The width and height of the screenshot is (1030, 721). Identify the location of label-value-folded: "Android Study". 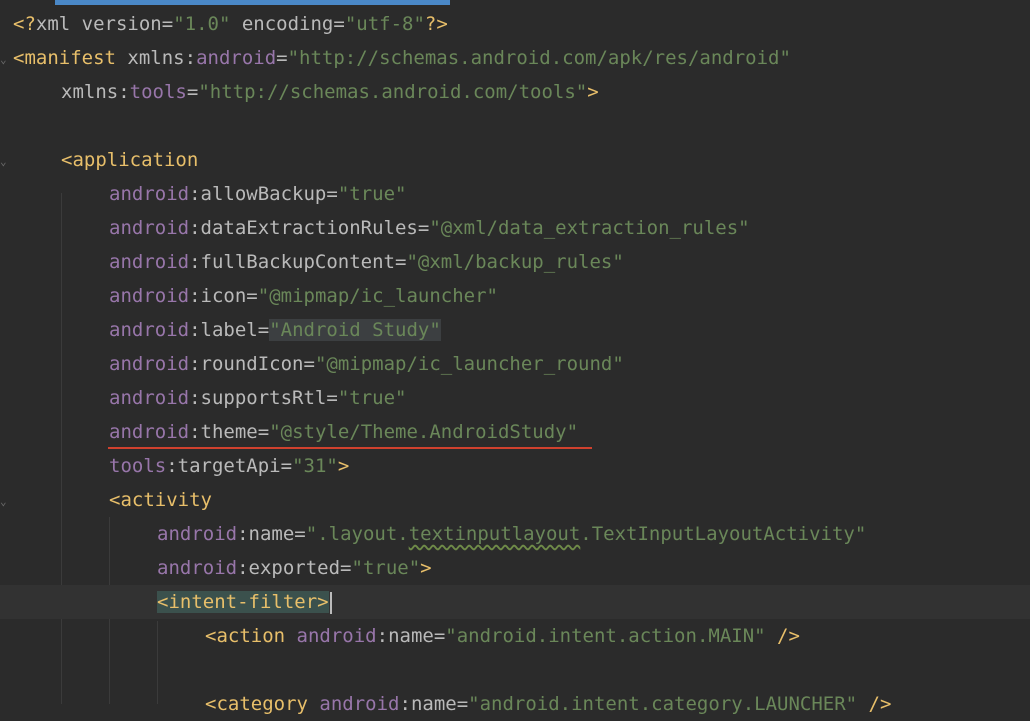
(355, 330).